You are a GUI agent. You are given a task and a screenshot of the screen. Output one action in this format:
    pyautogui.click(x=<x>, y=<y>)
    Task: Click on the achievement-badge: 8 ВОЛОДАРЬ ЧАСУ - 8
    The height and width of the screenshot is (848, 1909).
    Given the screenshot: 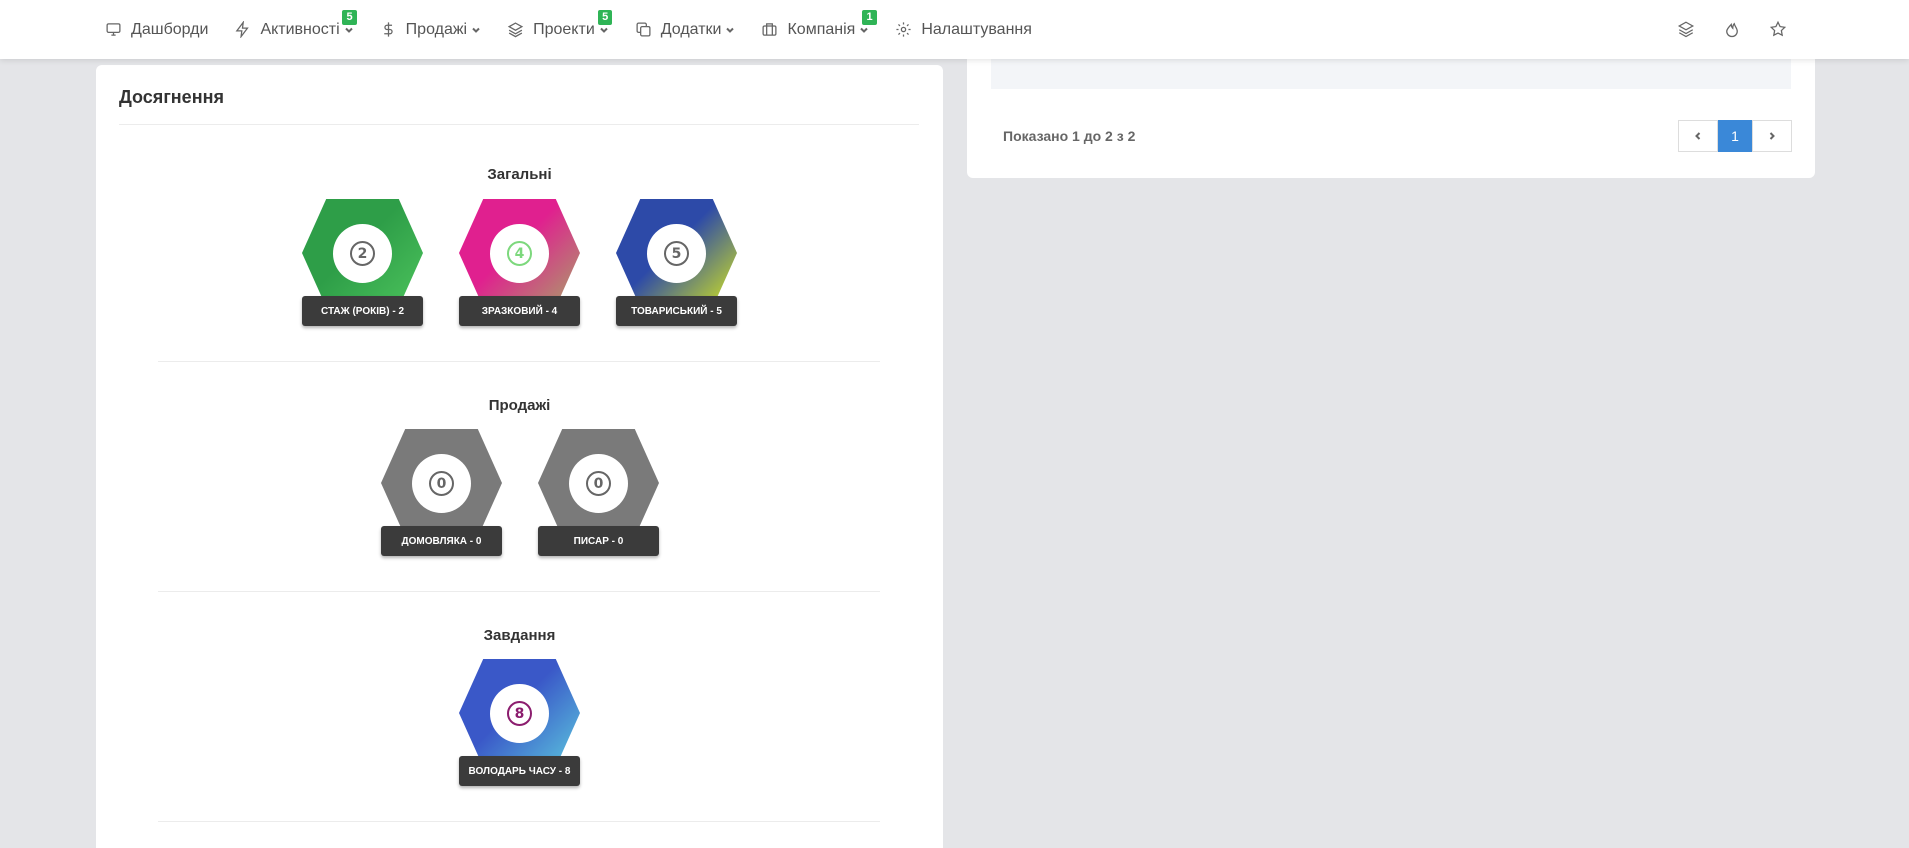 What is the action you would take?
    pyautogui.click(x=519, y=723)
    